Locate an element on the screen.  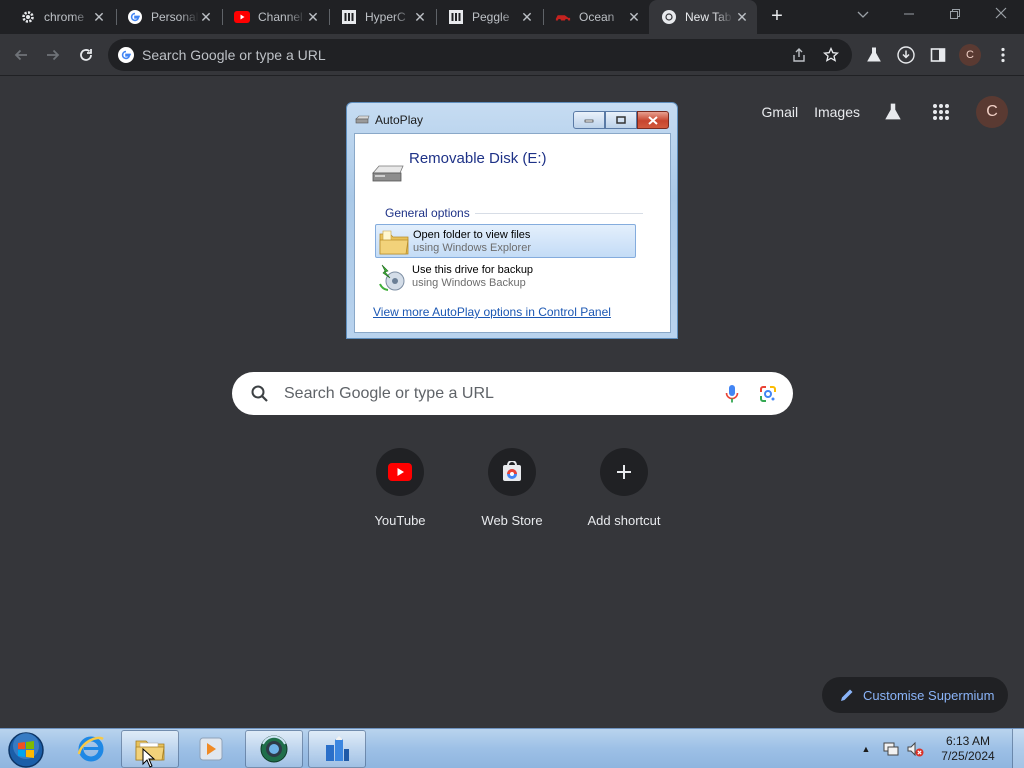
chevron-down-icon is located at coordinates (863, 14).